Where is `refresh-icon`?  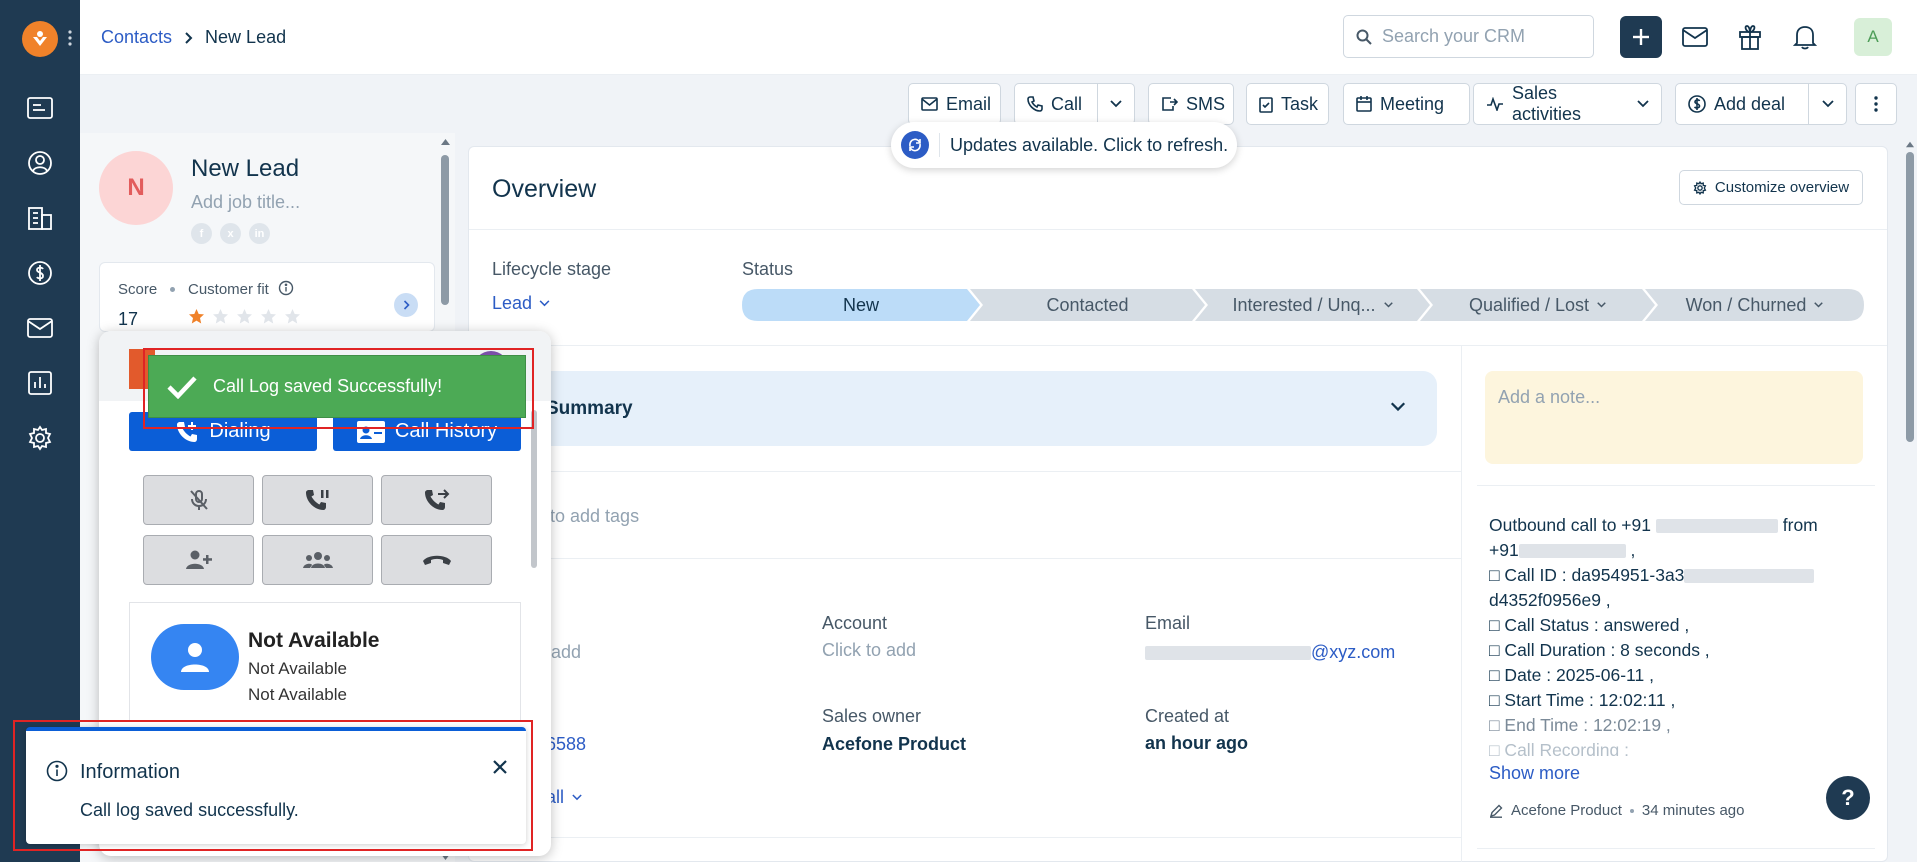 refresh-icon is located at coordinates (915, 145).